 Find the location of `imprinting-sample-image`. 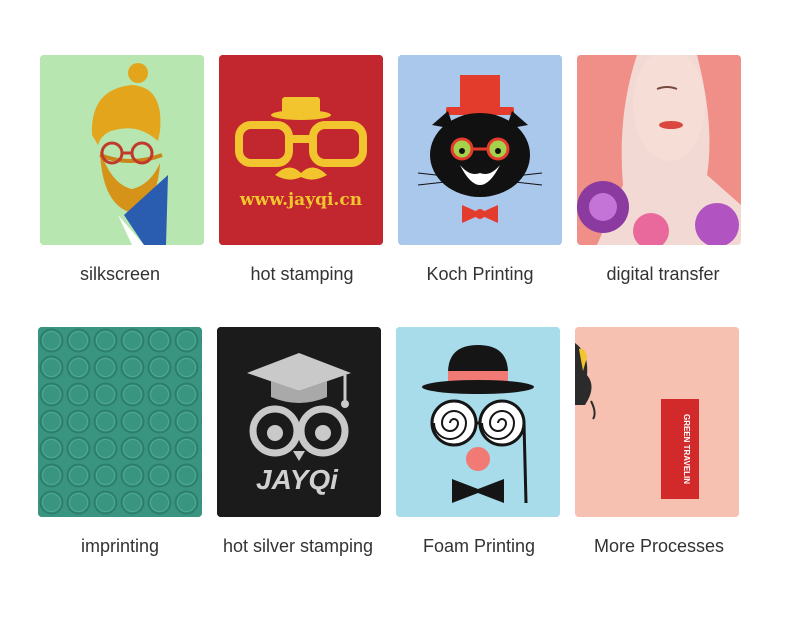

imprinting-sample-image is located at coordinates (120, 422).